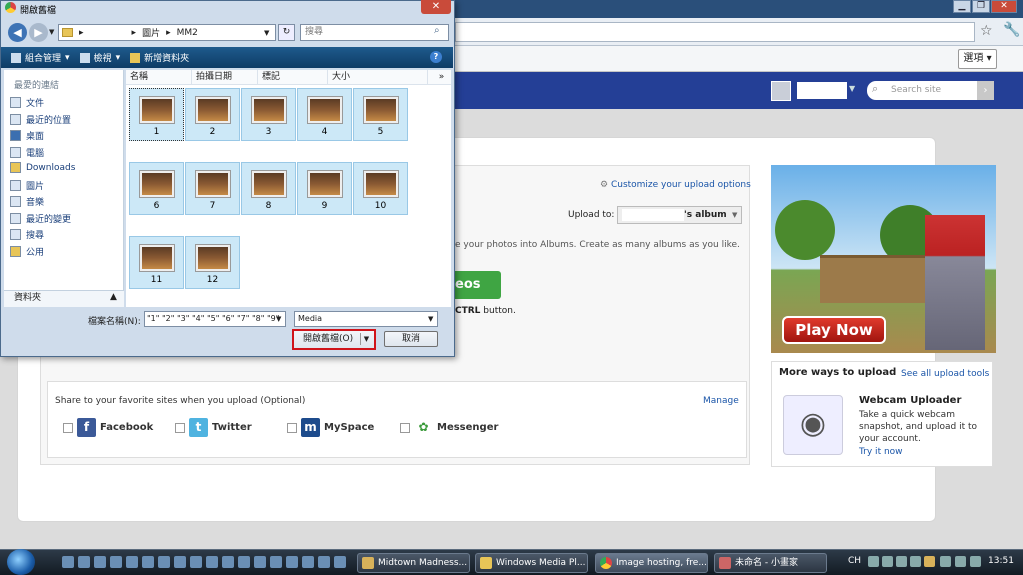 The image size is (1023, 575). Describe the element at coordinates (27, 251) in the screenshot. I see `nav-item-public: 公用` at that location.